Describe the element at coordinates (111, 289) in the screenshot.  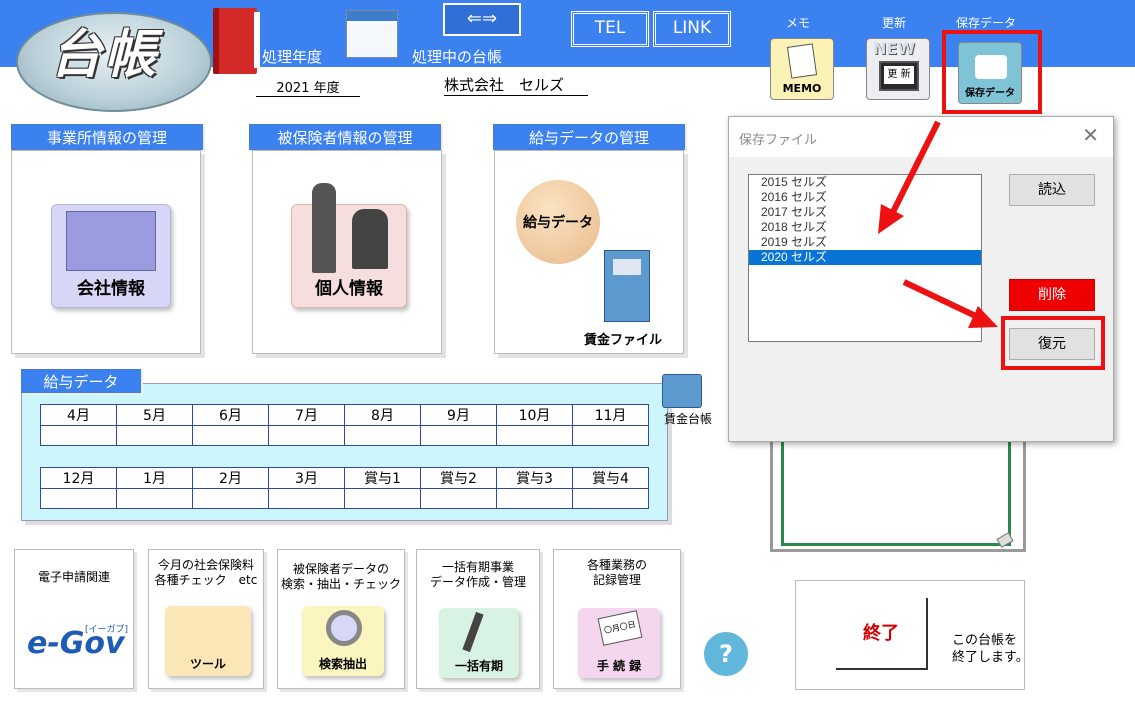
I see `company-info-label: 会社情報` at that location.